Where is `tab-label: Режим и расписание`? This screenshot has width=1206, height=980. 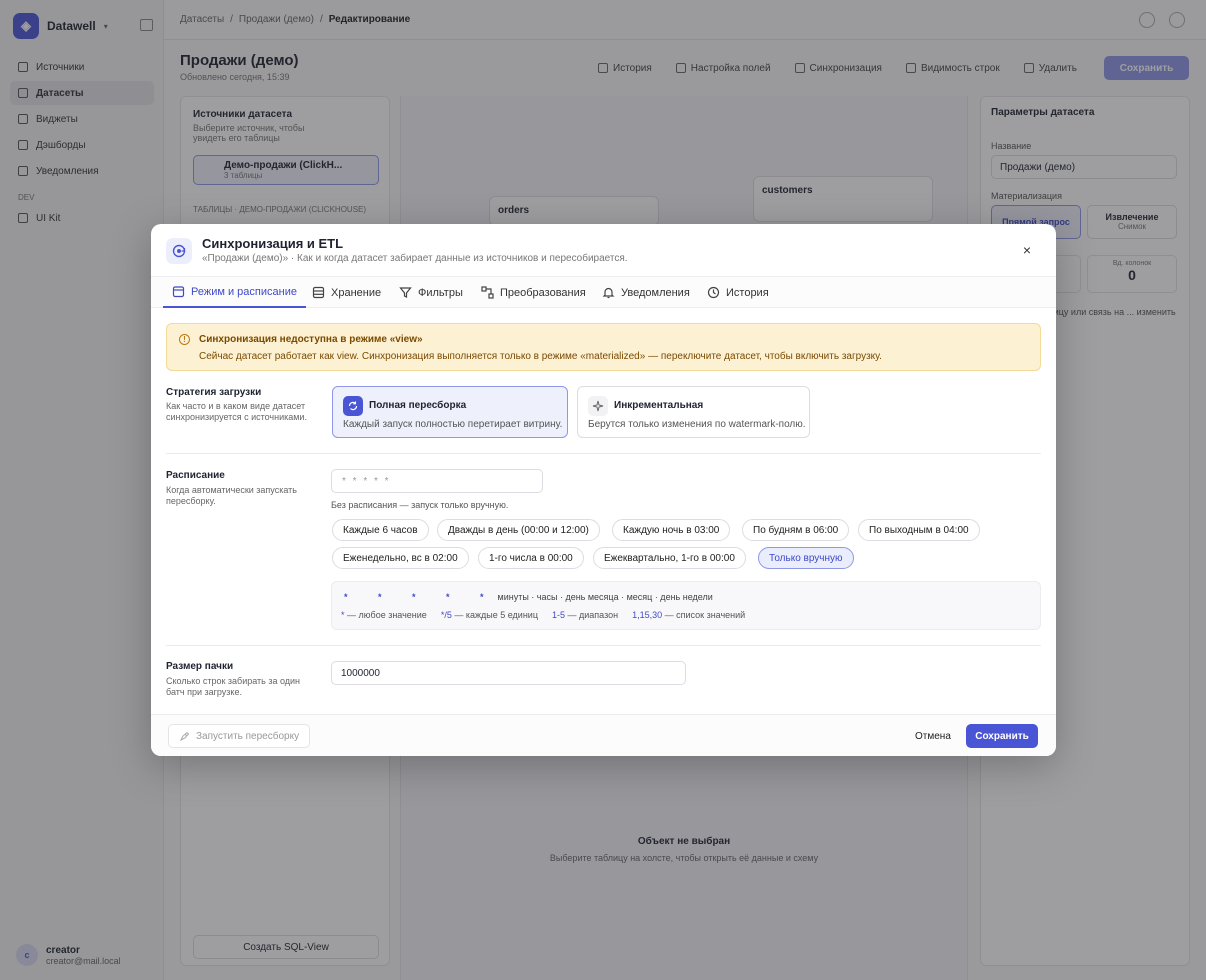 tab-label: Режим и расписание is located at coordinates (244, 291).